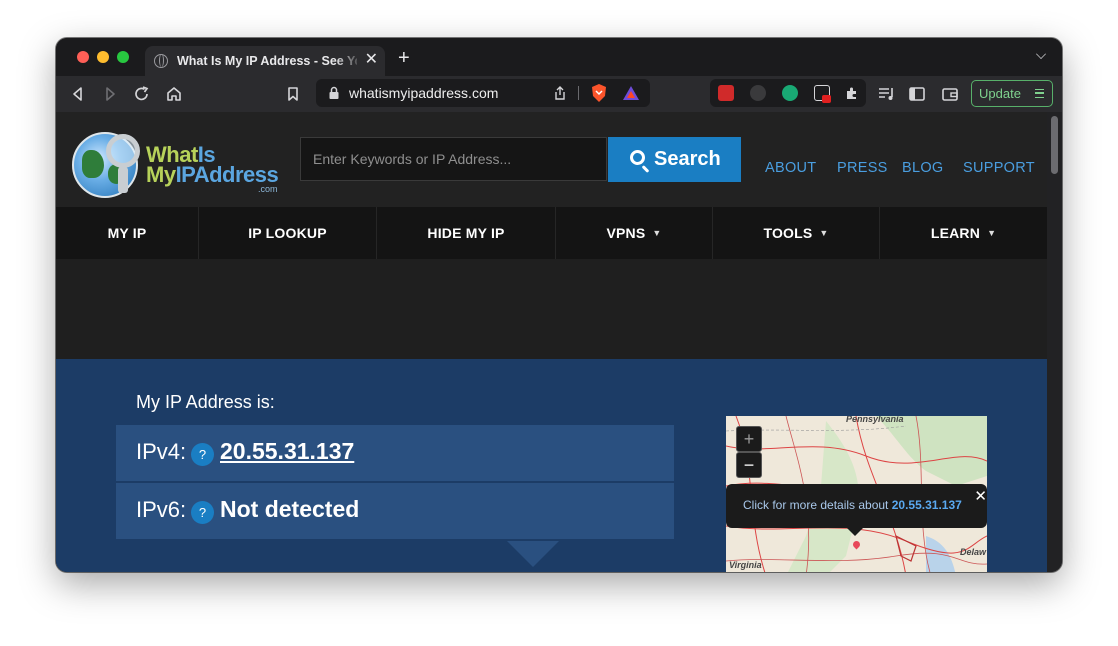 This screenshot has height=646, width=1118. Describe the element at coordinates (875, 420) in the screenshot. I see `map-label-pennsylvania: Pennsylvania` at that location.